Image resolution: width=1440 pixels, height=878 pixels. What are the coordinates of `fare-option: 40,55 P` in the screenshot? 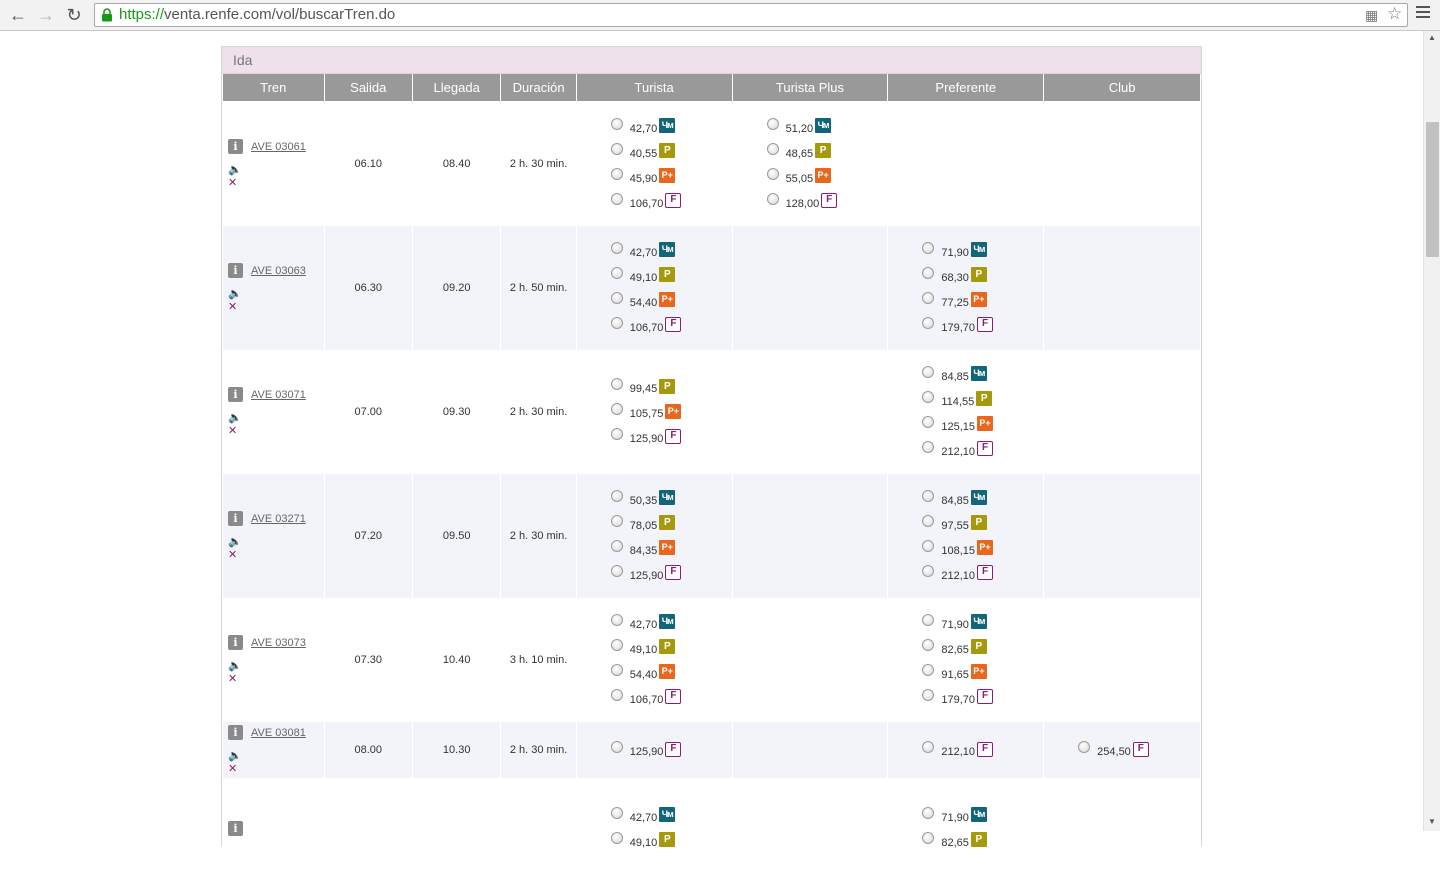 It's located at (671, 151).